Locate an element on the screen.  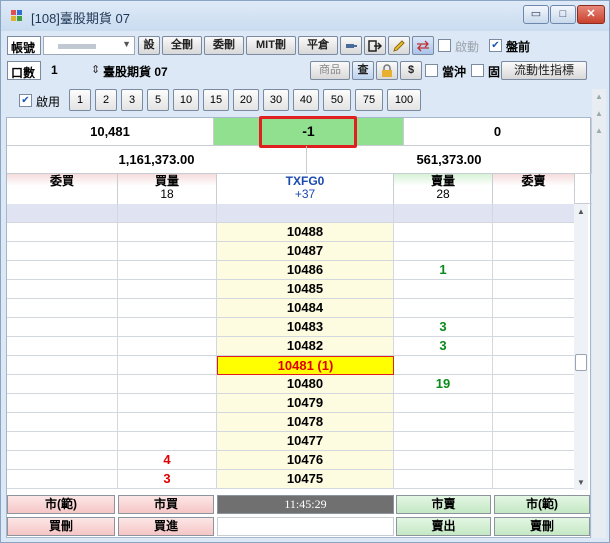
ladder-cell-price: 10480 is located at coordinates (305, 384).